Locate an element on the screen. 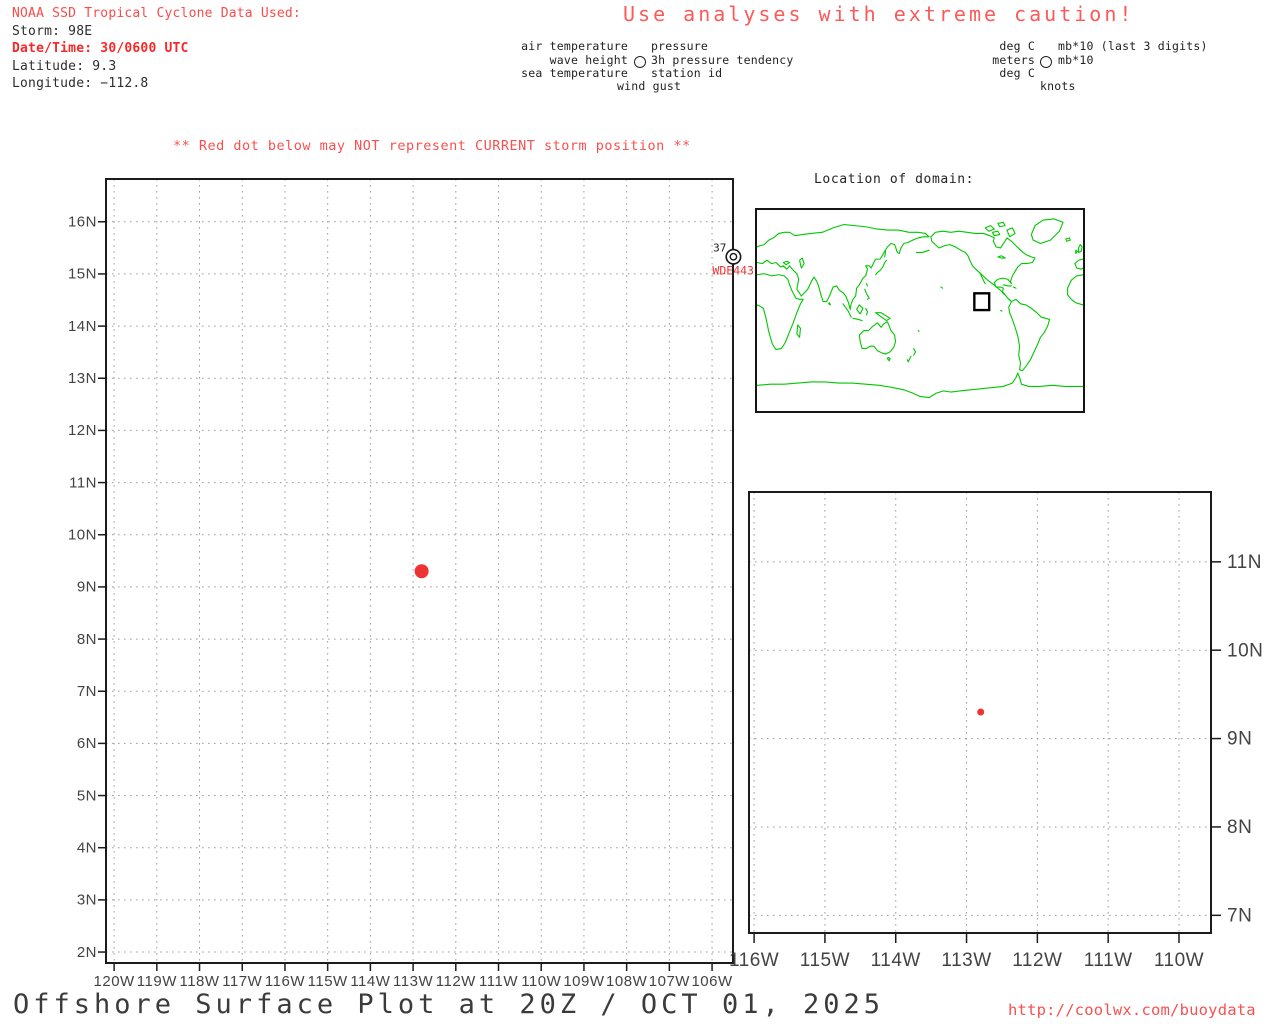  x-tick-label: 108W is located at coordinates (627, 981).